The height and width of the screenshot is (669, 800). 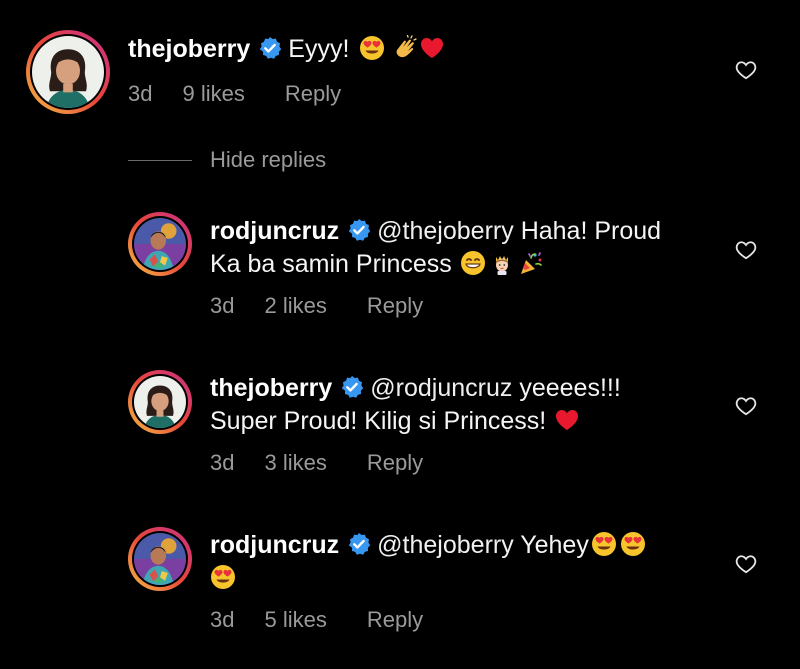 I want to click on comment-text: Yehey, so click(x=554, y=545).